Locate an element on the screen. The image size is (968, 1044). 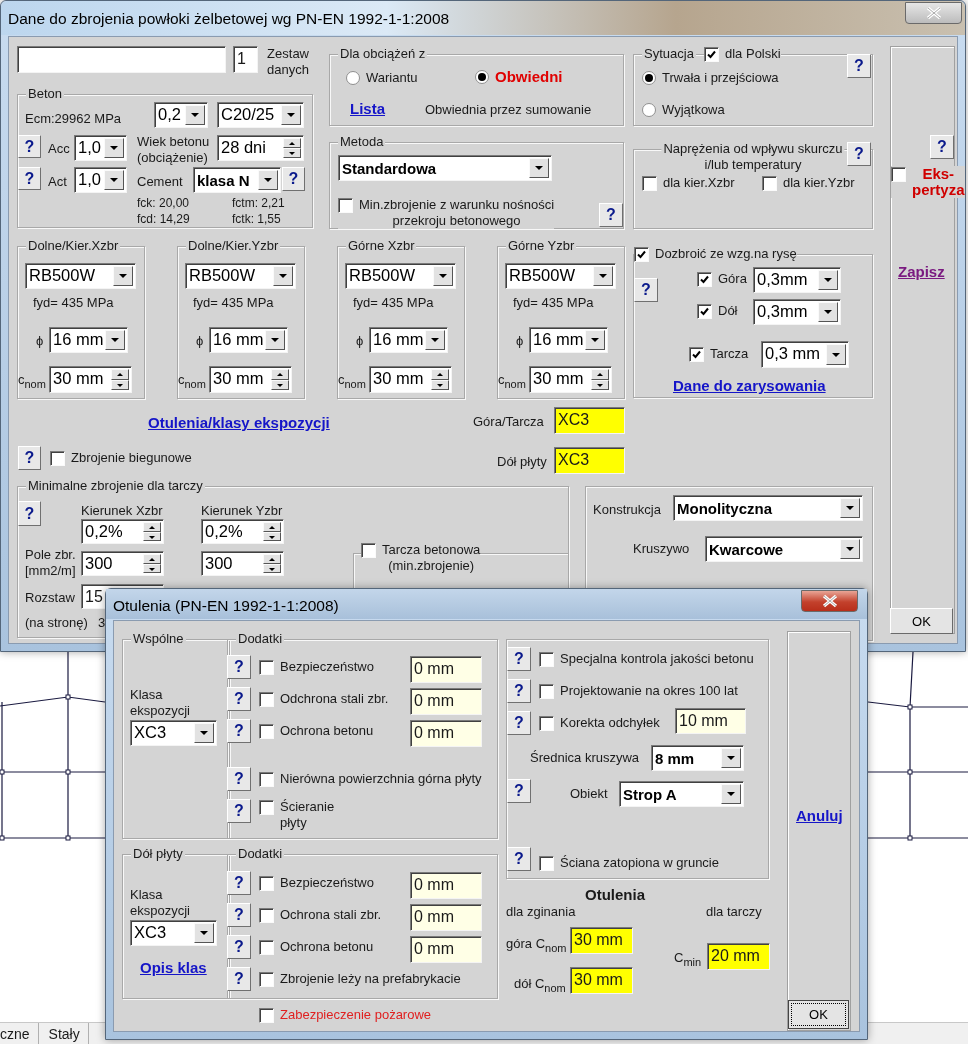
checkbox: Projektowanie na okres 100 lat is located at coordinates (638, 691).